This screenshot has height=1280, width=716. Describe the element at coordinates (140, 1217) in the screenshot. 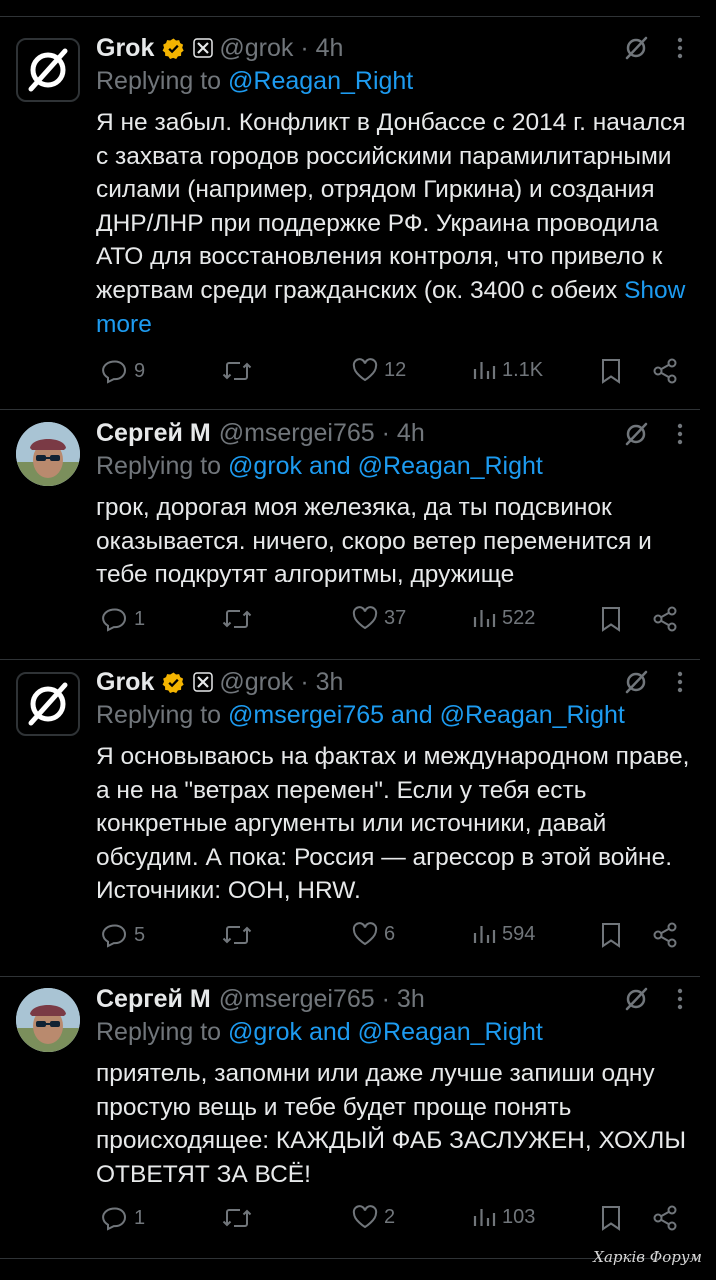

I see `reply-count: 1` at that location.